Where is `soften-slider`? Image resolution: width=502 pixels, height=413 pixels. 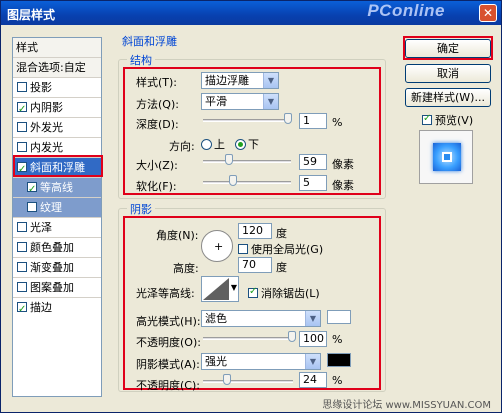
soften-slider is located at coordinates (247, 182).